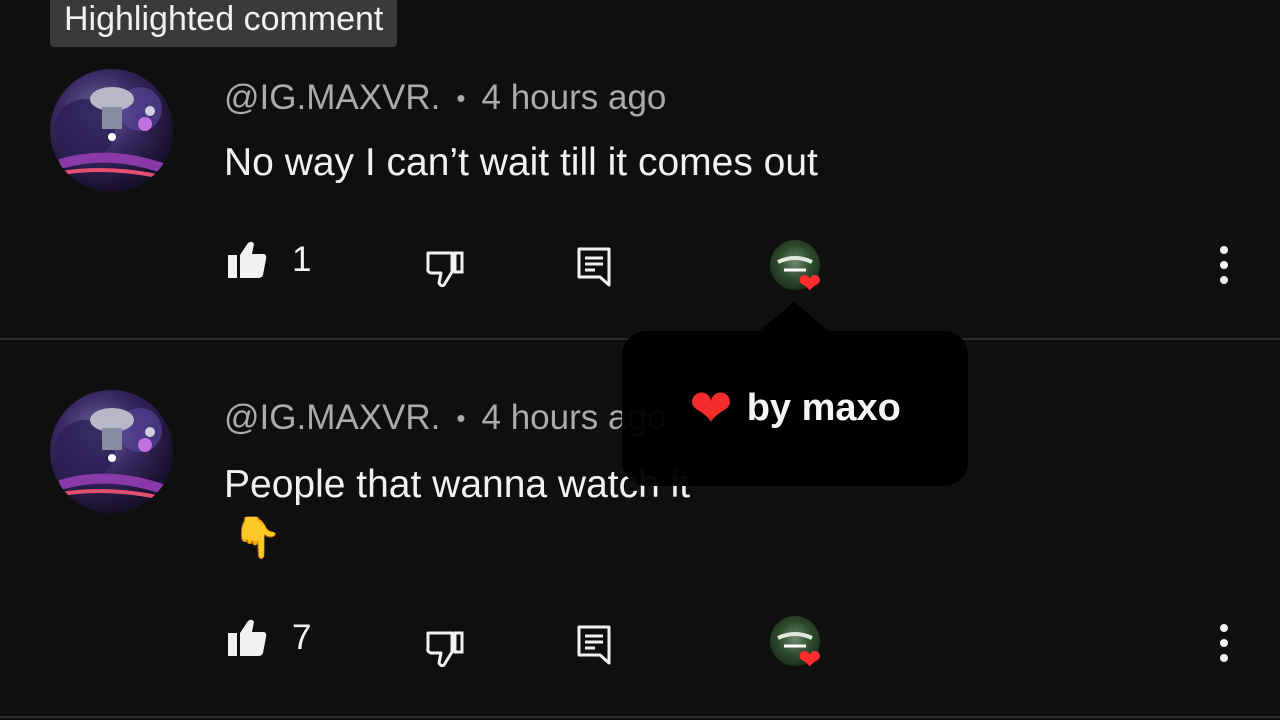 This screenshot has height=720, width=1280. I want to click on heart-icon: ❤, so click(711, 408).